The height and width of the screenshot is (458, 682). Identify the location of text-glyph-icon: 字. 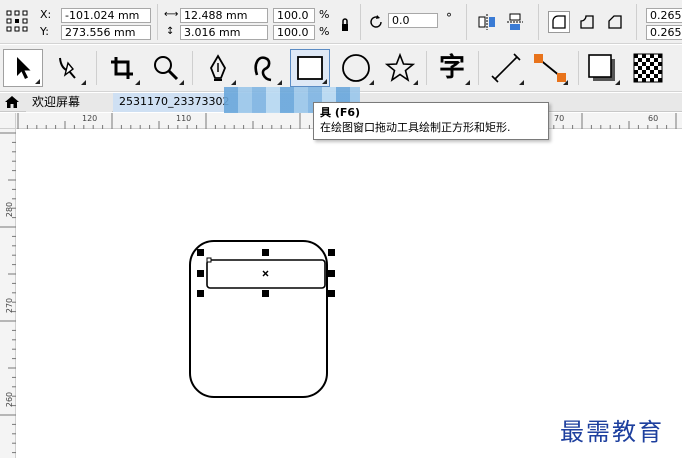
(451, 68).